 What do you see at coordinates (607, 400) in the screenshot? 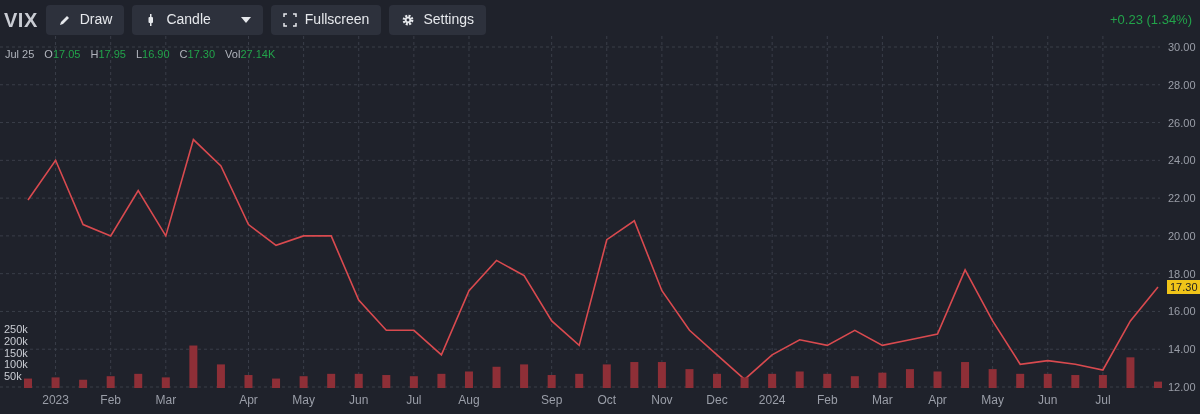
I see `axis-label: Oct` at bounding box center [607, 400].